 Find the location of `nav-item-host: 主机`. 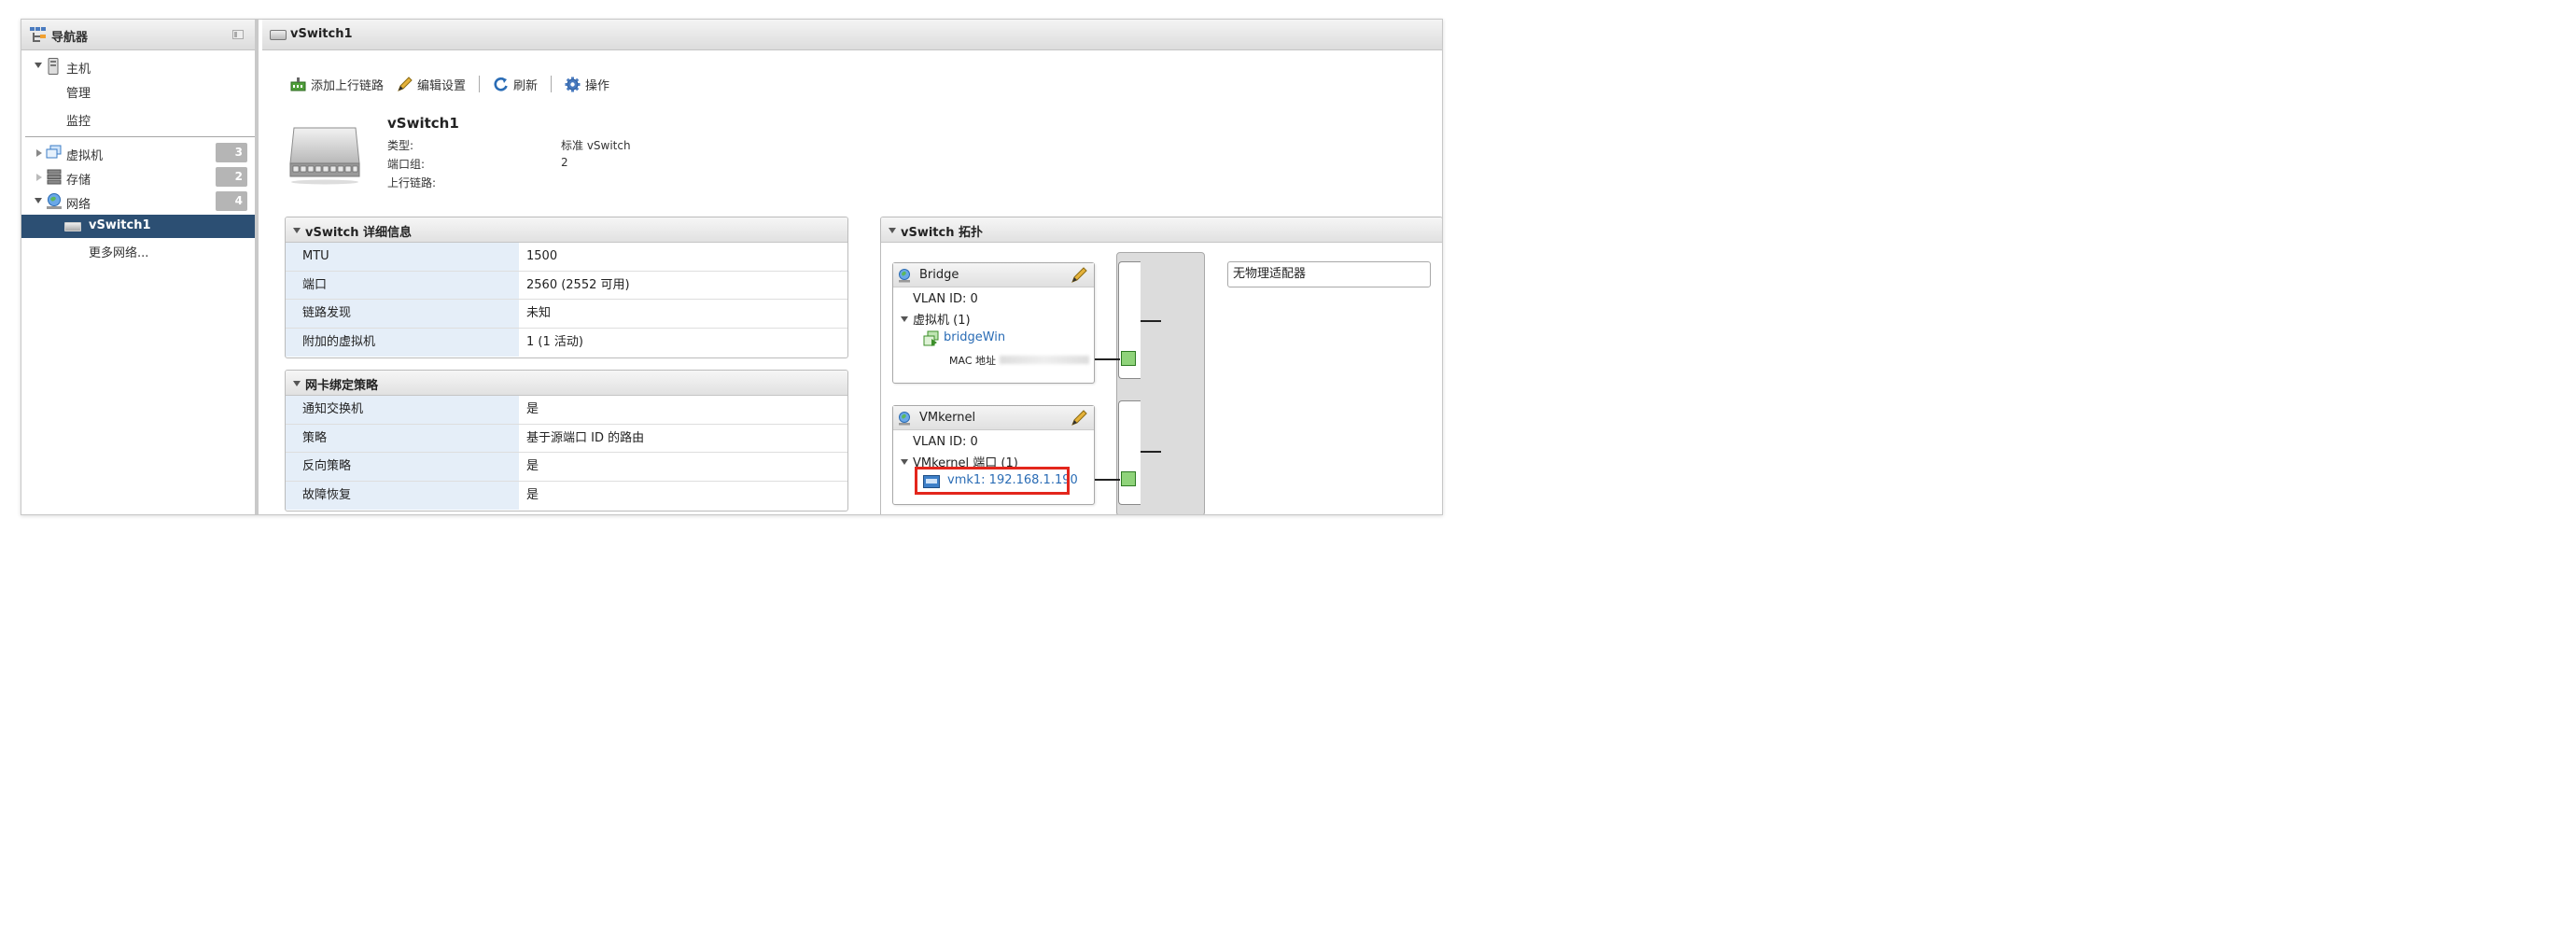

nav-item-host: 主机 is located at coordinates (138, 66).